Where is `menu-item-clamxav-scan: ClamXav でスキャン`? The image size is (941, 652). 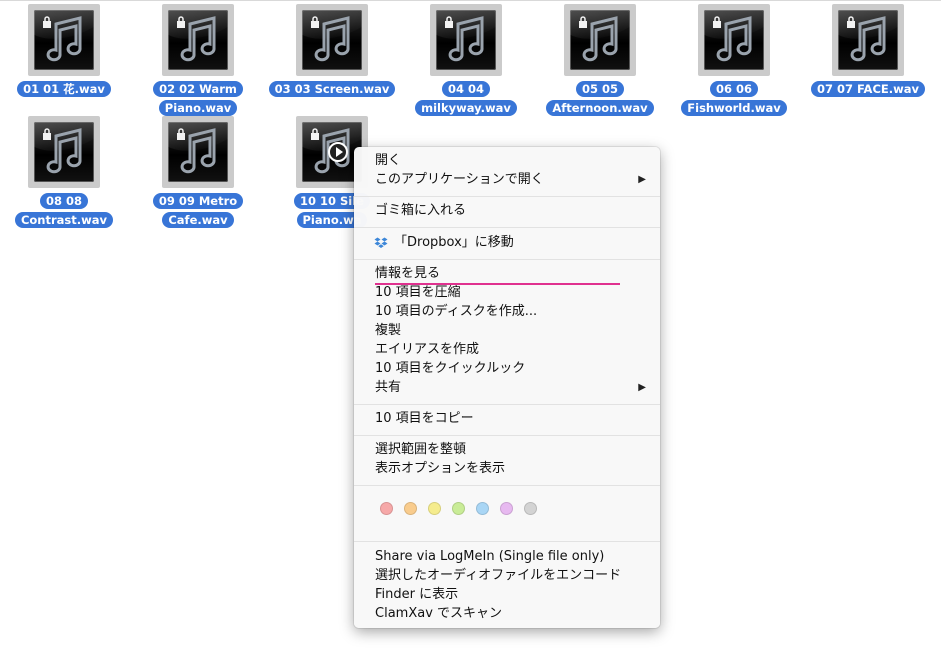
menu-item-clamxav-scan: ClamXav でスキャン is located at coordinates (510, 613).